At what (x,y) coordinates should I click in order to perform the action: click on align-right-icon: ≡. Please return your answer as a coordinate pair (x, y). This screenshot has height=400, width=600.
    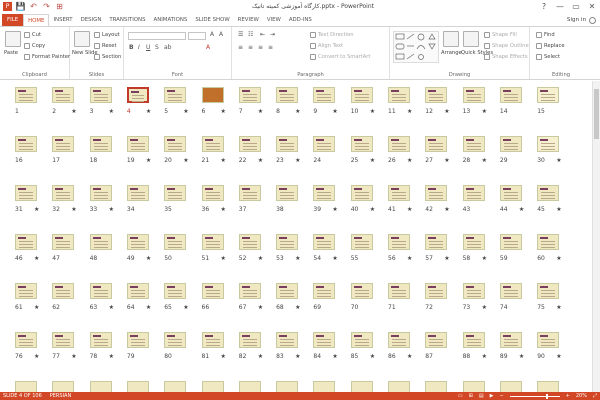
    Looking at the image, I should click on (260, 47).